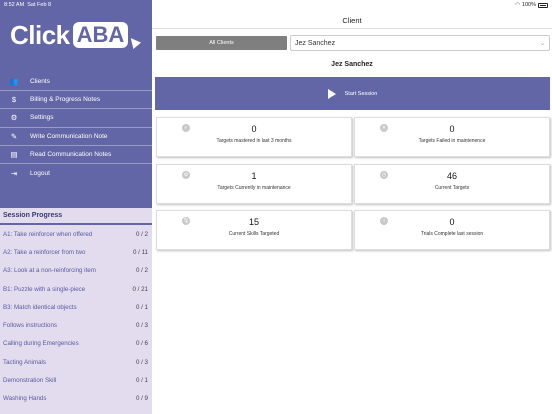 The width and height of the screenshot is (552, 414). Describe the element at coordinates (76, 362) in the screenshot. I see `progress-row: Tacting Animals 0 / 3` at that location.